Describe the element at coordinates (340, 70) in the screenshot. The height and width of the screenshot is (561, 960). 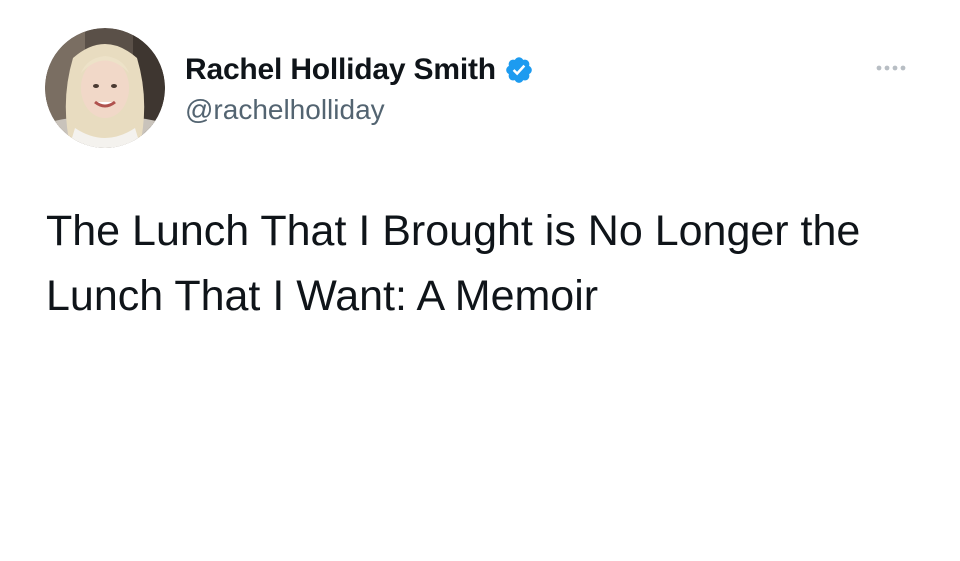
I see `display-name: Rachel Holliday Smith` at that location.